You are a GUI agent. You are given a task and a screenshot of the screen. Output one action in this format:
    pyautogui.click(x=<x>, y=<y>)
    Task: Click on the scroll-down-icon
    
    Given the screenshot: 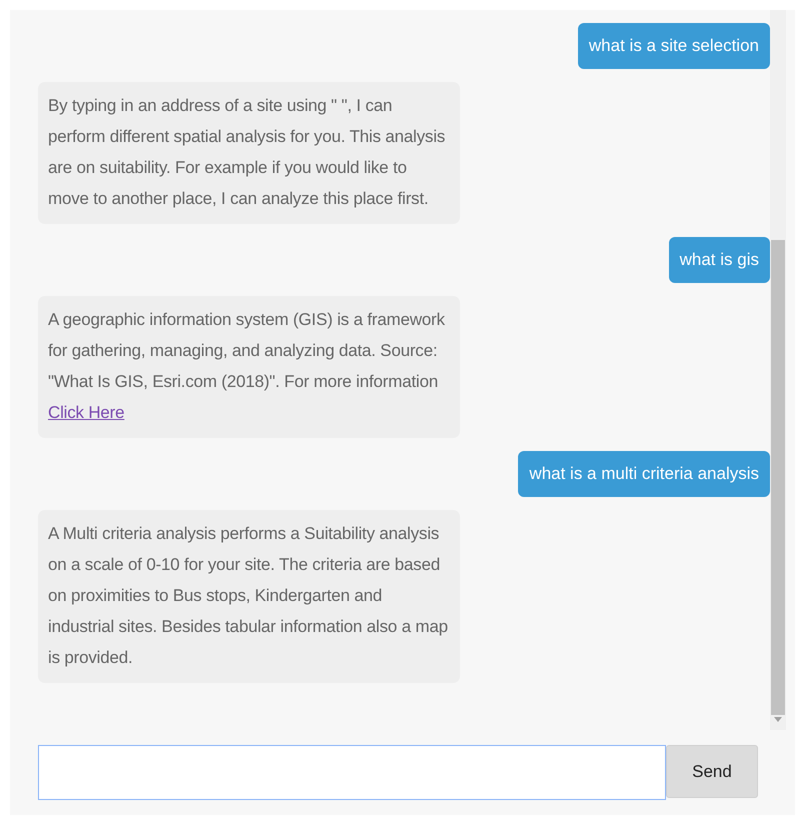 What is the action you would take?
    pyautogui.click(x=778, y=719)
    